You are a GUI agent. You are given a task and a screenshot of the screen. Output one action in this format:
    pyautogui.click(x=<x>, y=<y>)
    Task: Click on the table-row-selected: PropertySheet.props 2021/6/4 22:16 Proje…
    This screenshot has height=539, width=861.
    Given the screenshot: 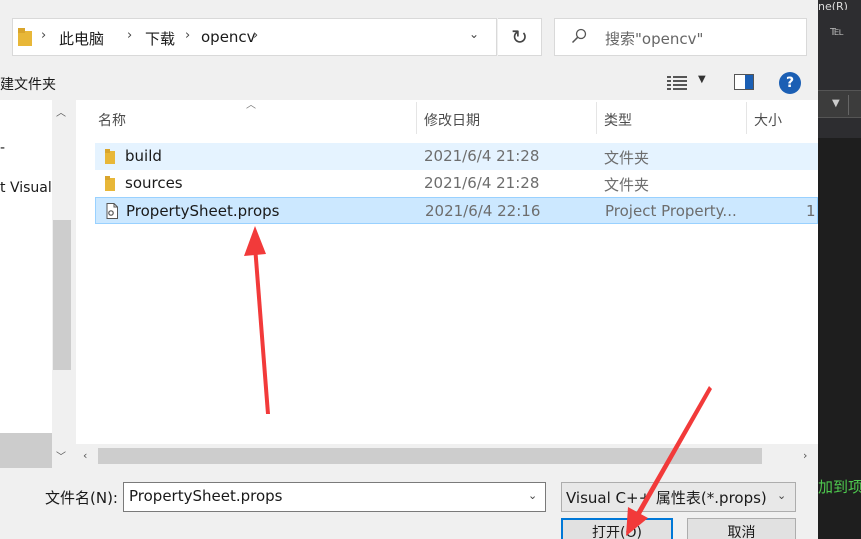 What is the action you would take?
    pyautogui.click(x=456, y=210)
    